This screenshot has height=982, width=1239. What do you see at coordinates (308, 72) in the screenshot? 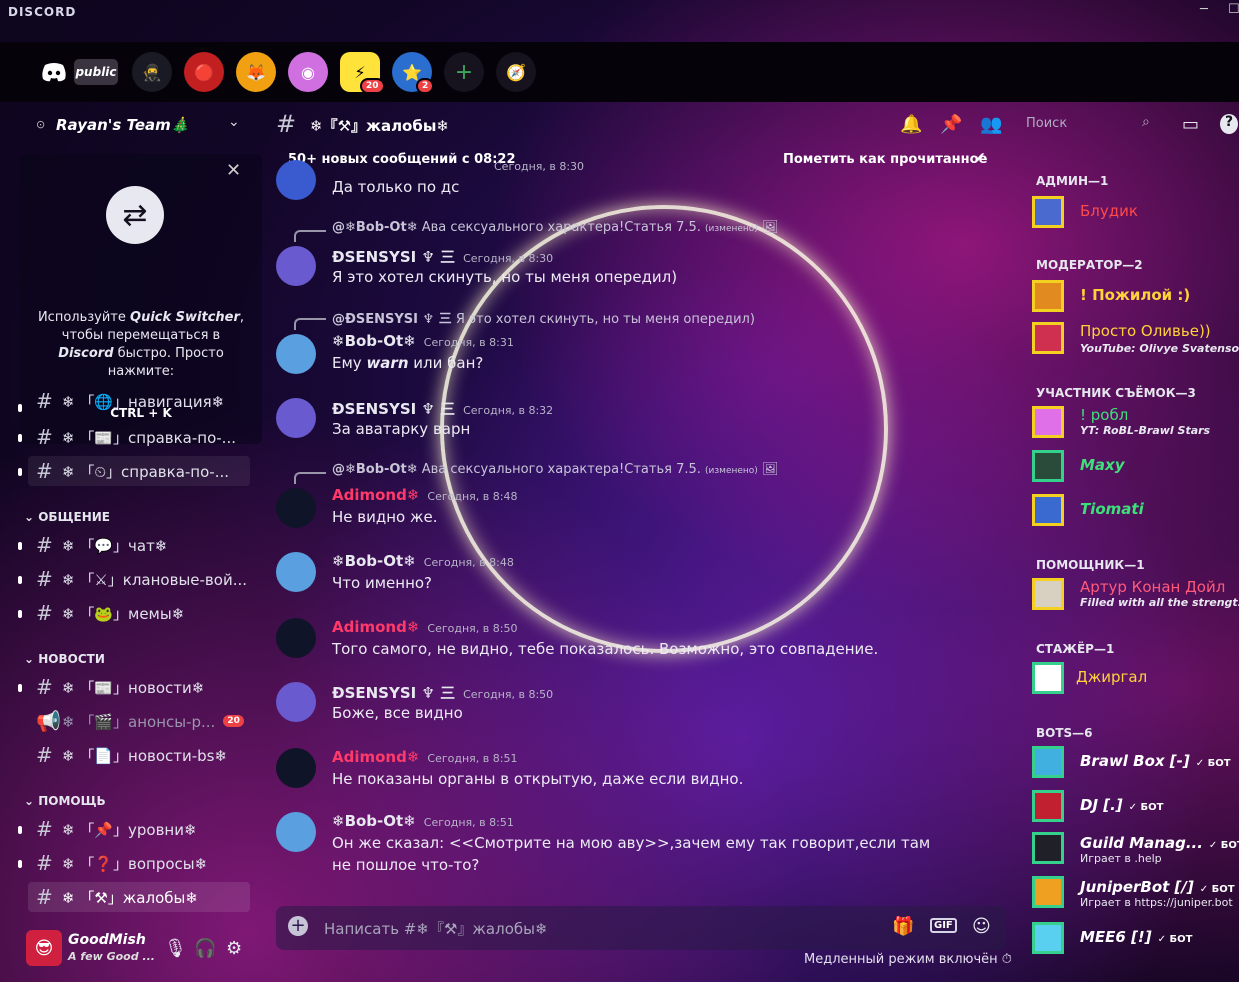
I see `server-avatar-4: ◉` at bounding box center [308, 72].